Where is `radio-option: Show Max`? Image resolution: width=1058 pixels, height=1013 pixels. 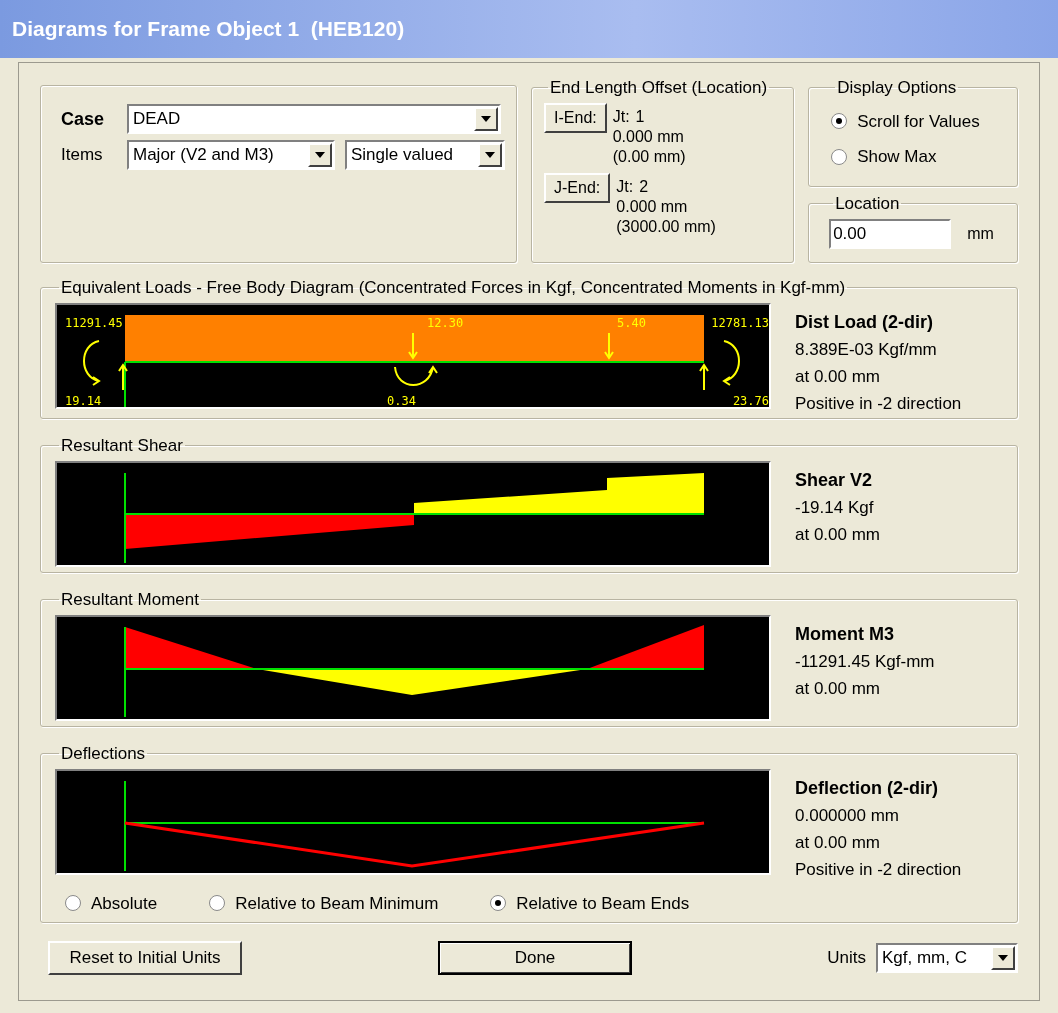
radio-option: Show Max is located at coordinates (924, 157).